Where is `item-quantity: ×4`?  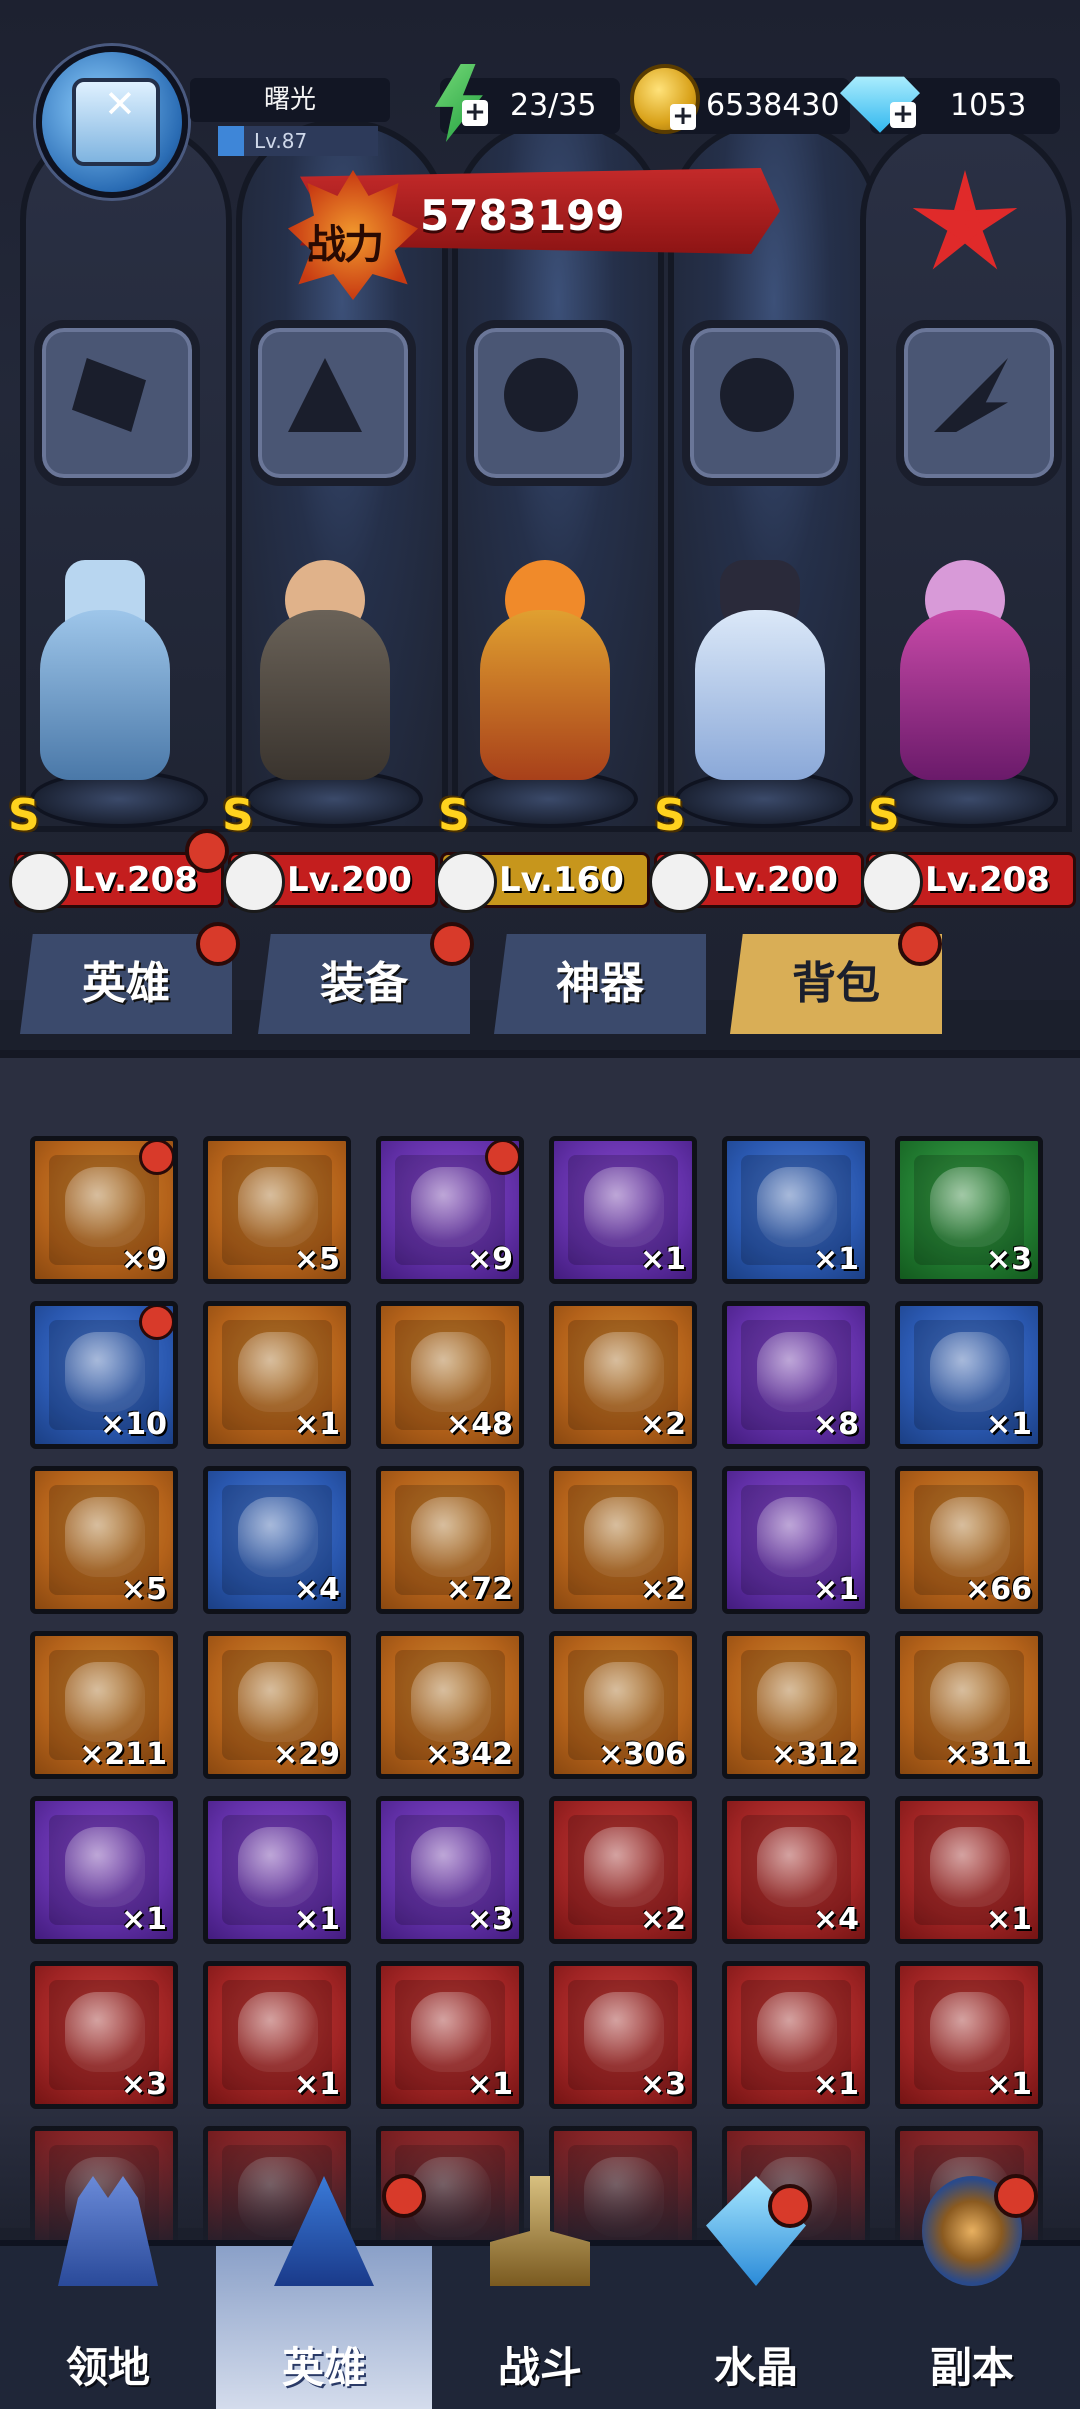
item-quantity: ×4 is located at coordinates (316, 1589).